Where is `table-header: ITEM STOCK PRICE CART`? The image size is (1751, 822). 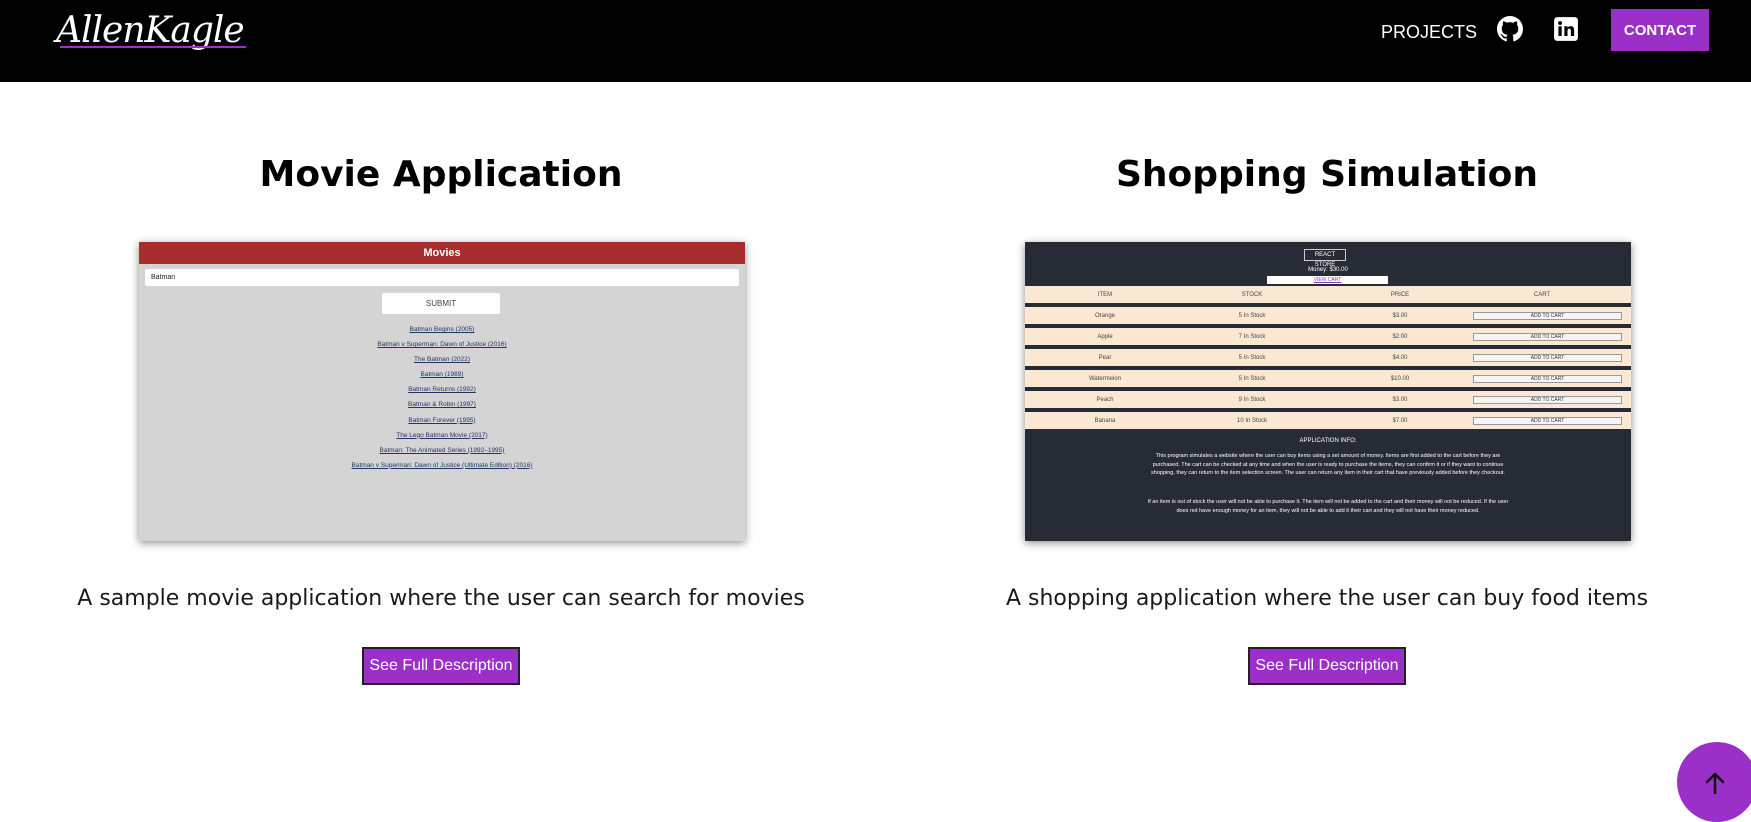 table-header: ITEM STOCK PRICE CART is located at coordinates (1328, 295).